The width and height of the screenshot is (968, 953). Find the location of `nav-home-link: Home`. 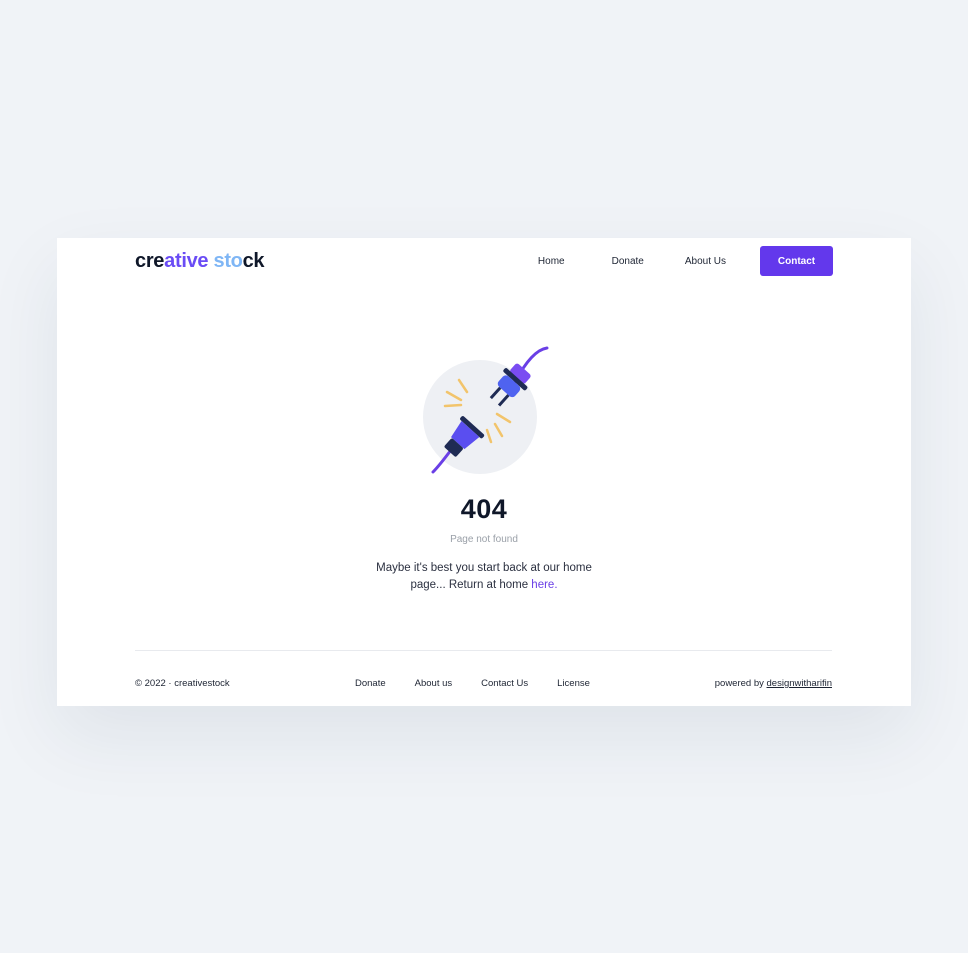

nav-home-link: Home is located at coordinates (551, 261).